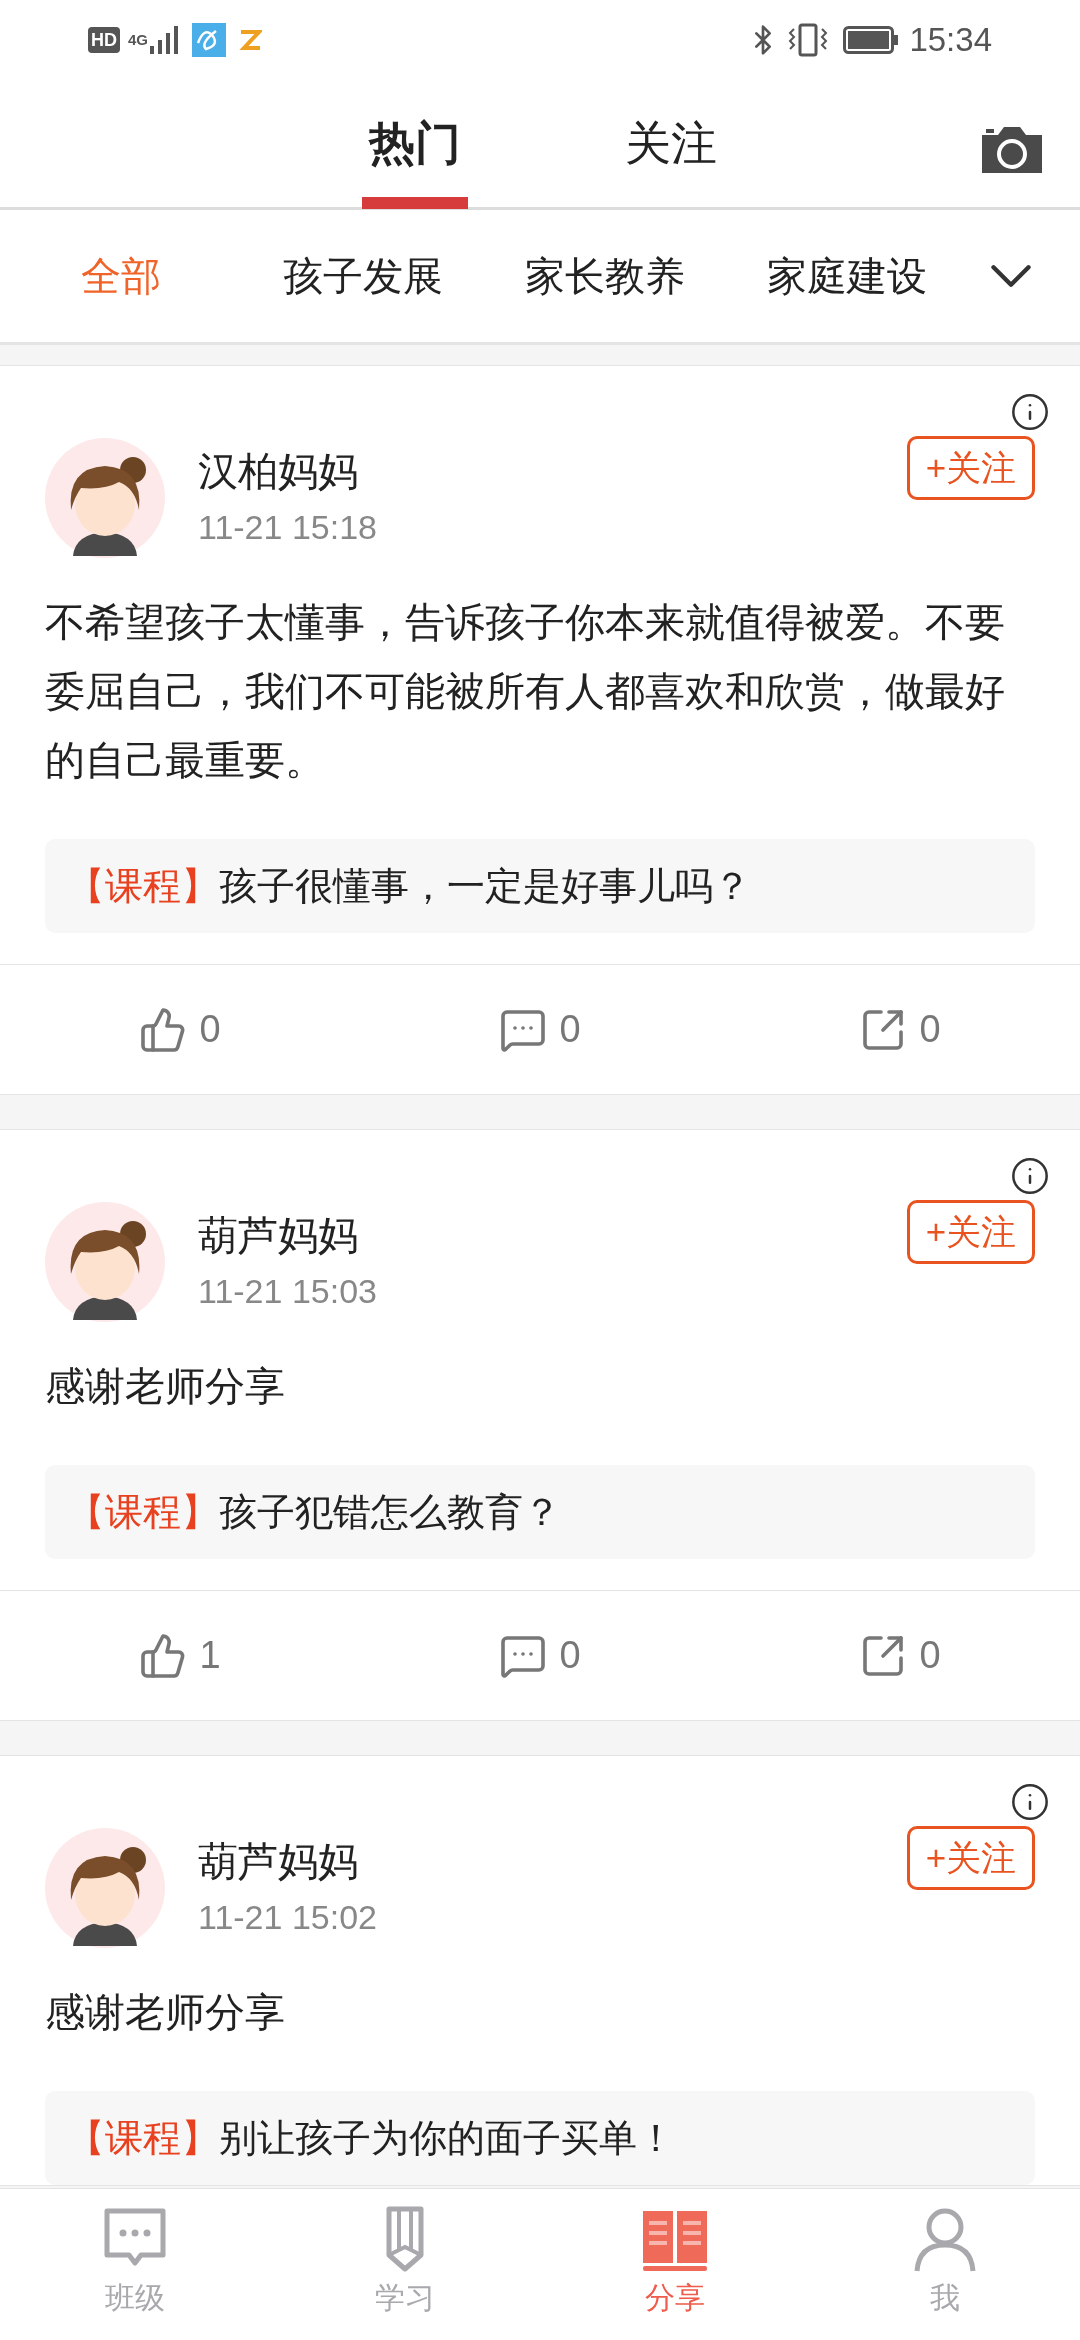  What do you see at coordinates (540, 886) in the screenshot?
I see `course-link: 【课程】孩子很懂事，一定是好事儿吗？` at bounding box center [540, 886].